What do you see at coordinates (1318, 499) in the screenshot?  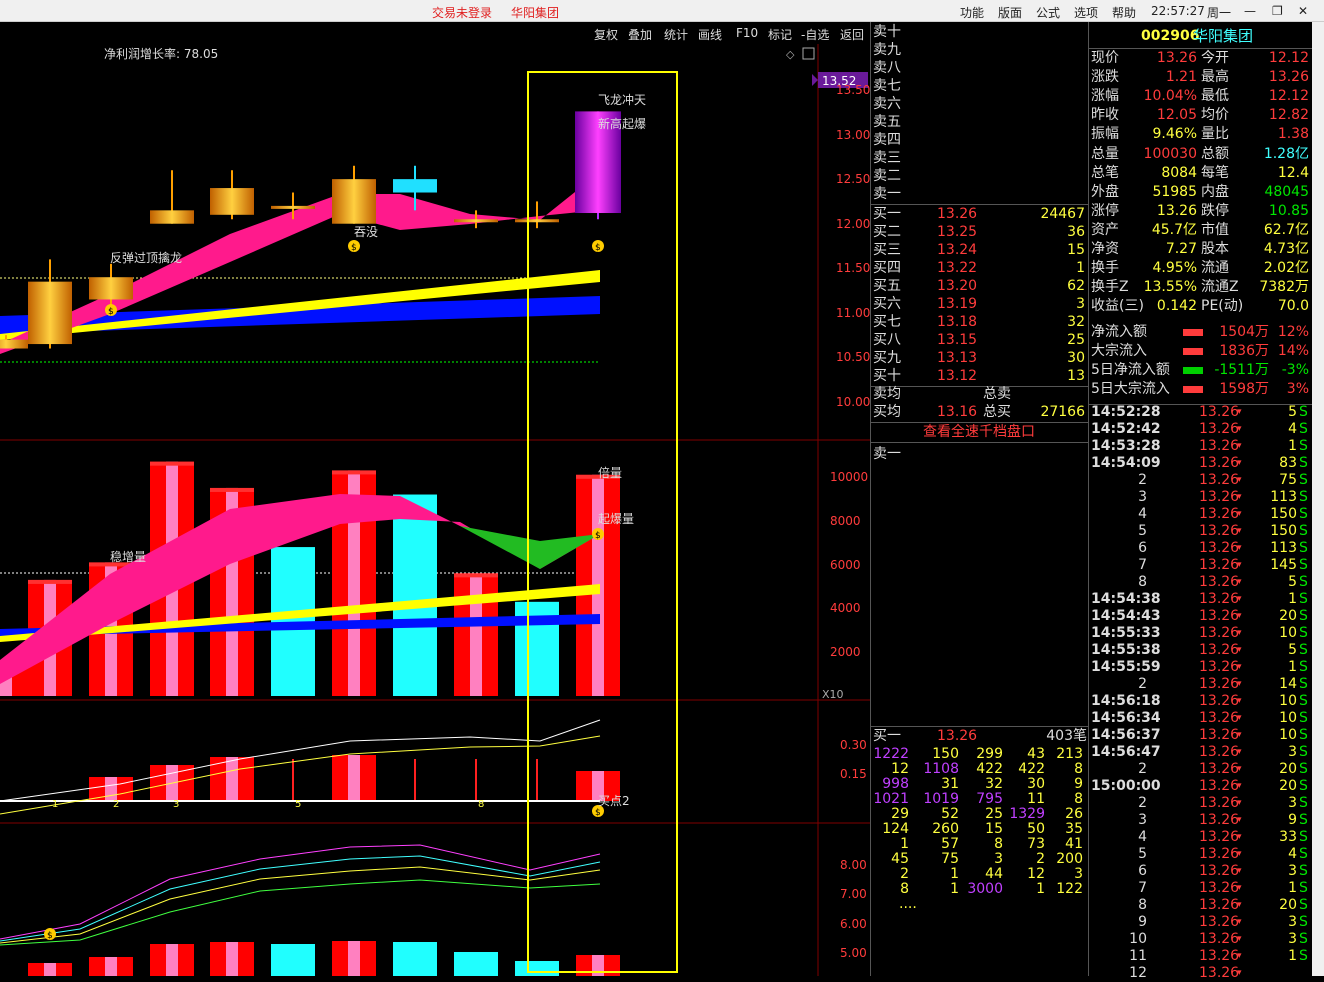 I see `side-scrollbar` at bounding box center [1318, 499].